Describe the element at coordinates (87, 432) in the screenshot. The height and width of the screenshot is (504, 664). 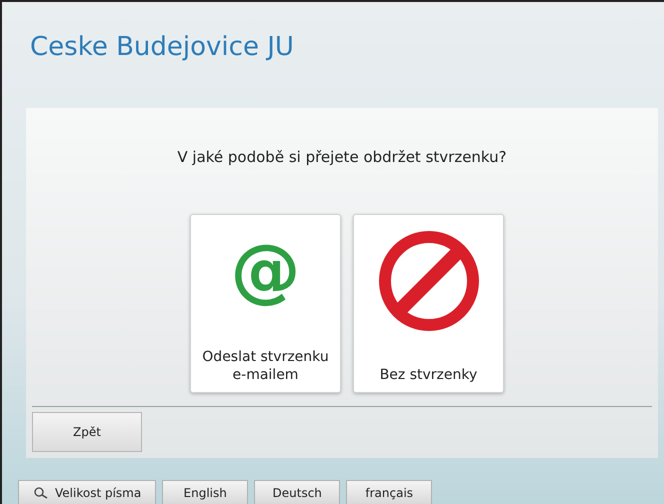
I see `back-button: Zpět` at that location.